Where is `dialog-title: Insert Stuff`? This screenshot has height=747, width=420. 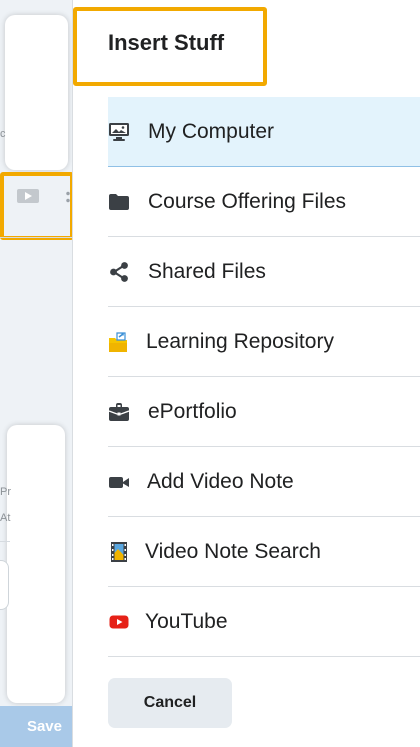 dialog-title: Insert Stuff is located at coordinates (166, 42).